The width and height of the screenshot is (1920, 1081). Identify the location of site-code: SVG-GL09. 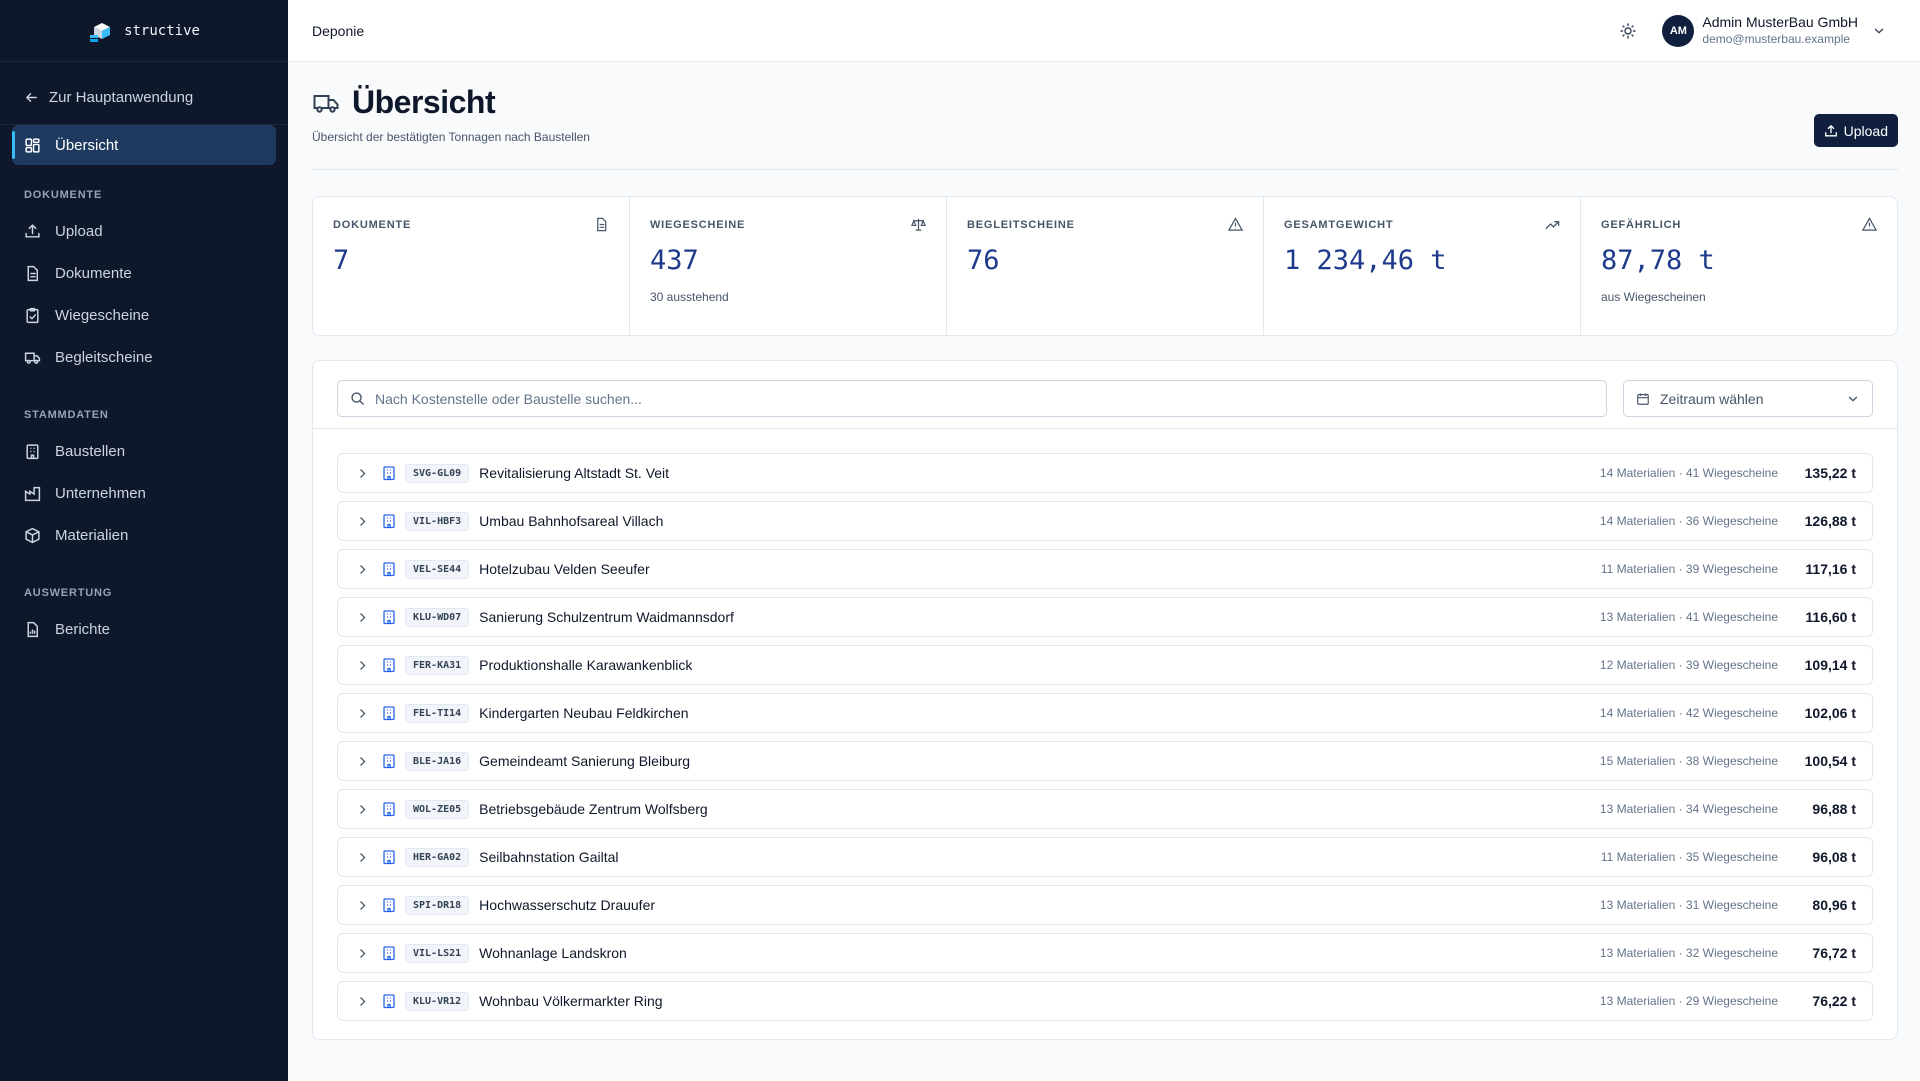
(437, 473).